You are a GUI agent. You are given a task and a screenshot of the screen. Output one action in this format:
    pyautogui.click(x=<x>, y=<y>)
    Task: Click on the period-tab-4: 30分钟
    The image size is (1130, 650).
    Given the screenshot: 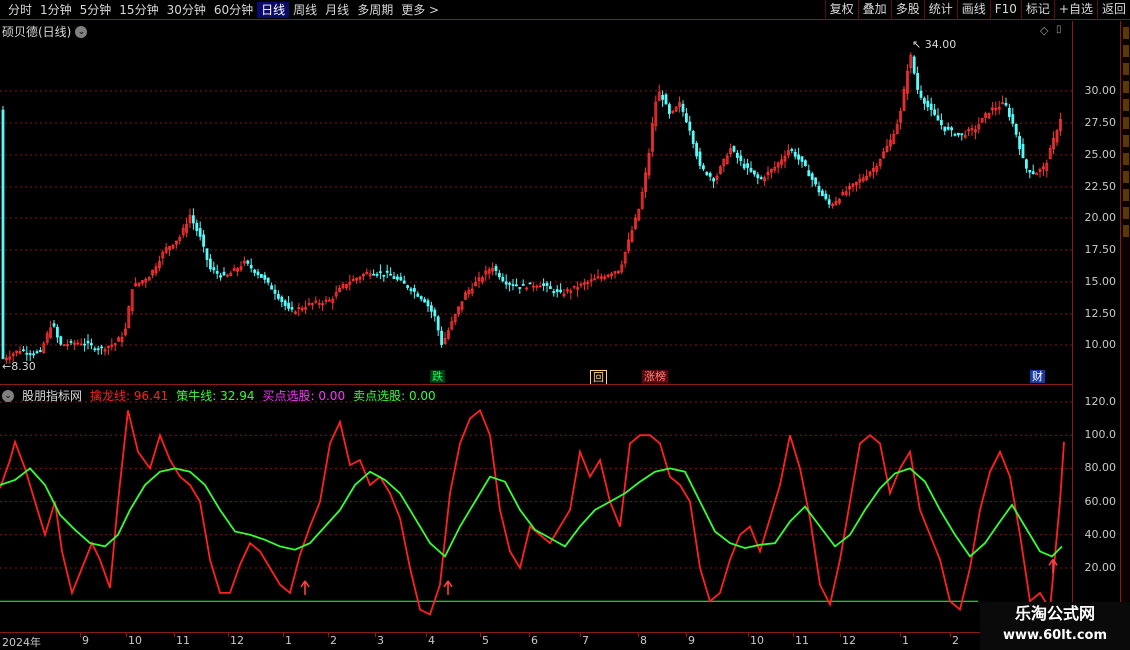 What is the action you would take?
    pyautogui.click(x=186, y=10)
    